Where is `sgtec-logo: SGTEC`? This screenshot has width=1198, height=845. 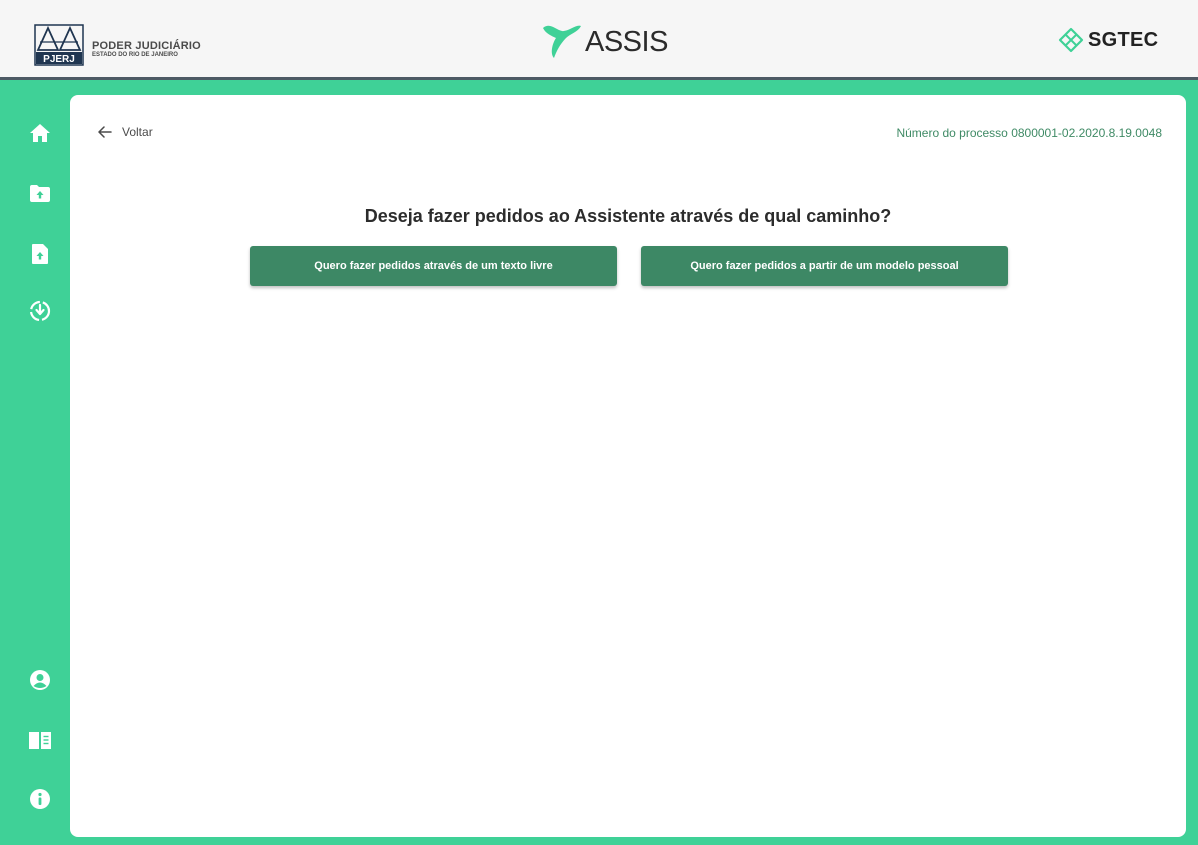
sgtec-logo: SGTEC is located at coordinates (1108, 40).